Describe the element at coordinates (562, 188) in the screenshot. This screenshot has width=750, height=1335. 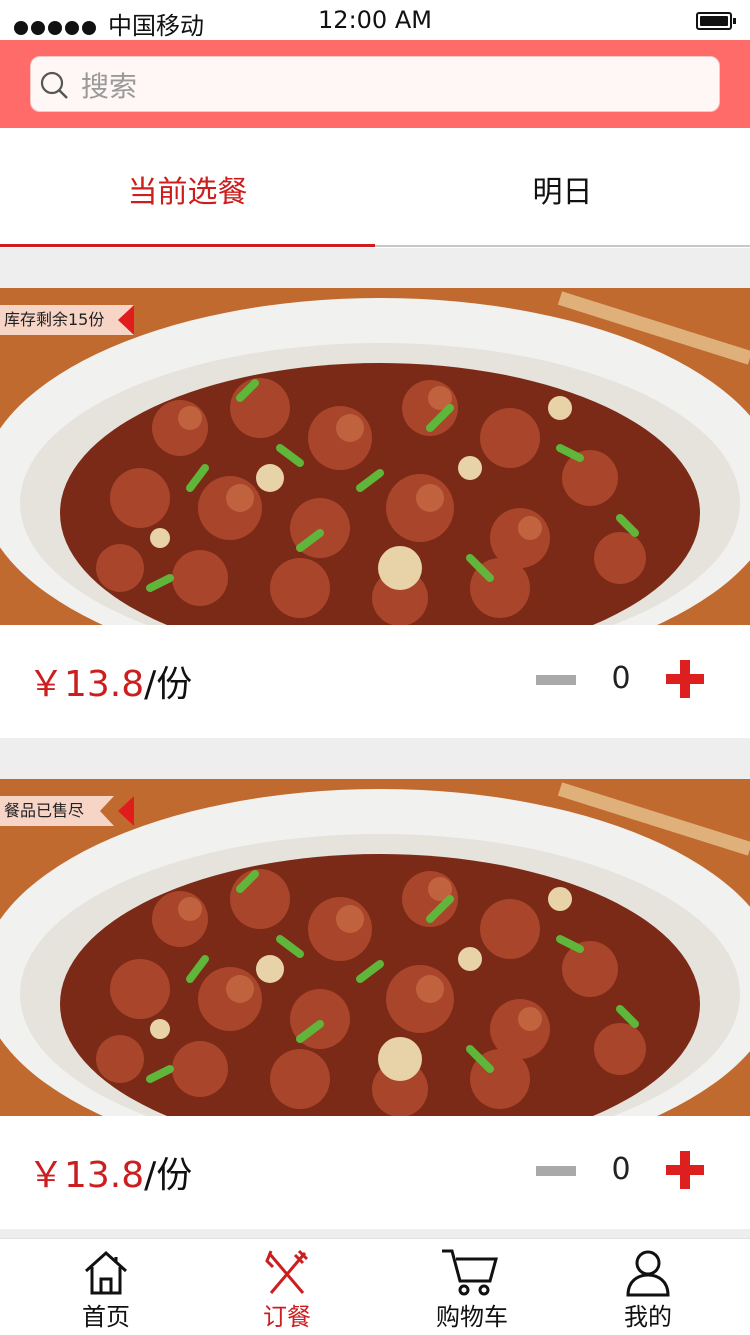
I see `tab-tomorrow: 明日` at that location.